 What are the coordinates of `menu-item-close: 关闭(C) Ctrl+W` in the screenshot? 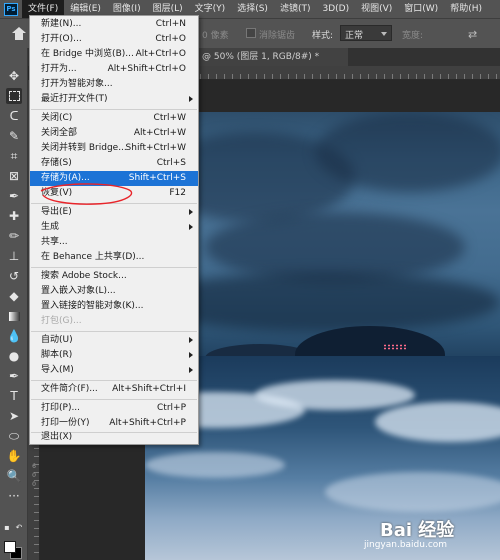 It's located at (114, 118).